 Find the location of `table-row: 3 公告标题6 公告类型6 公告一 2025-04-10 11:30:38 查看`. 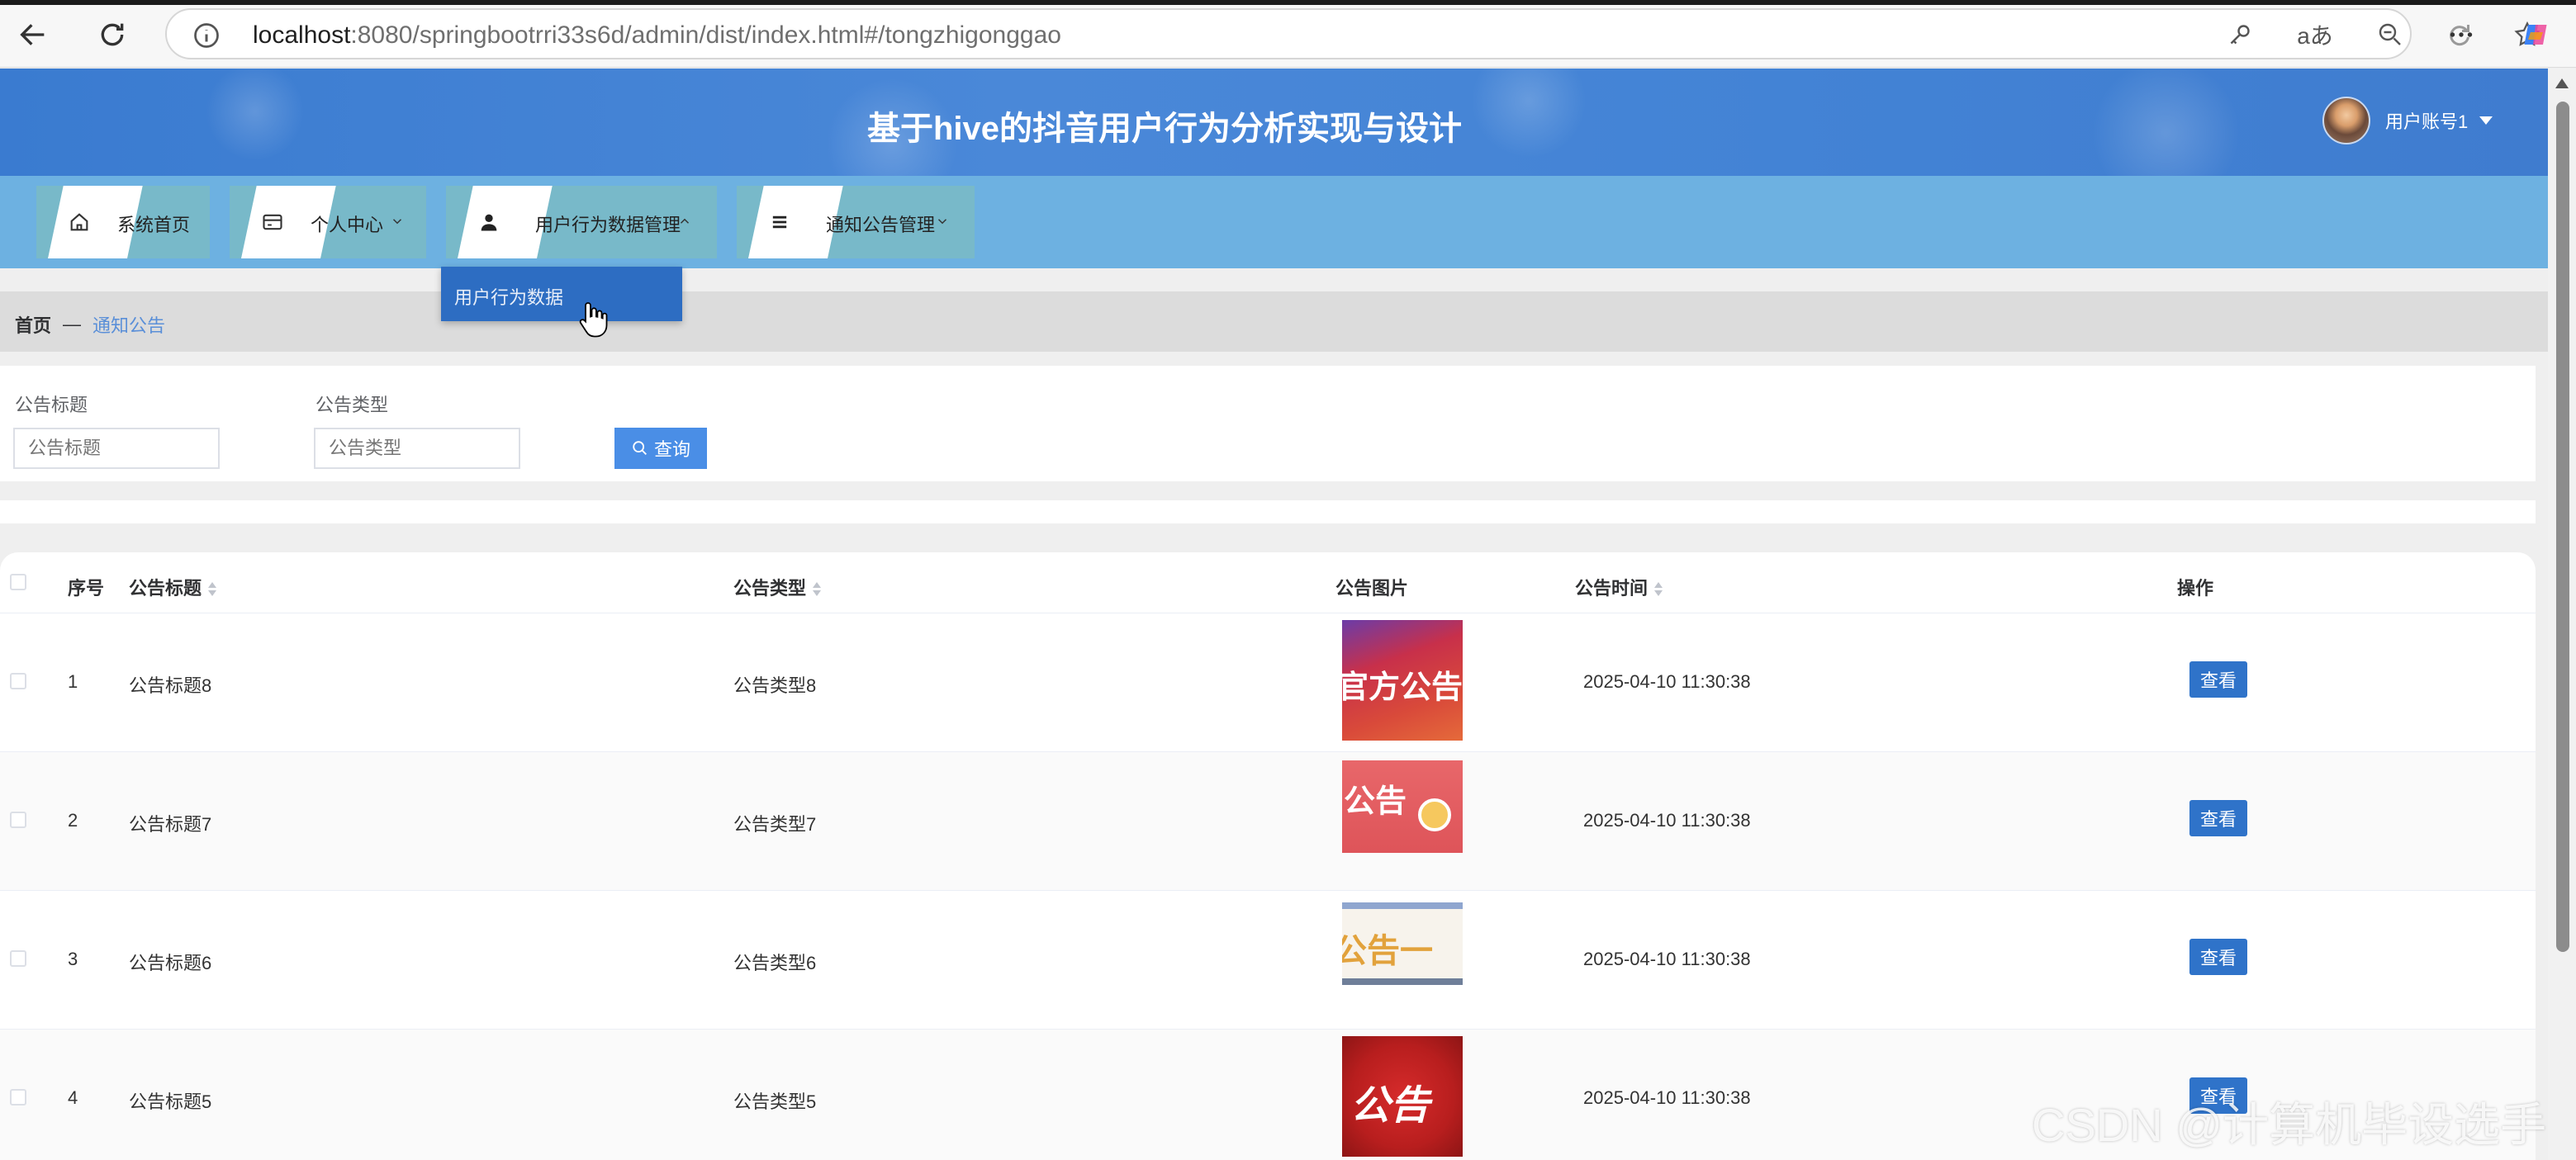

table-row: 3 公告标题6 公告类型6 公告一 2025-04-10 11:30:38 查看 is located at coordinates (1268, 961).